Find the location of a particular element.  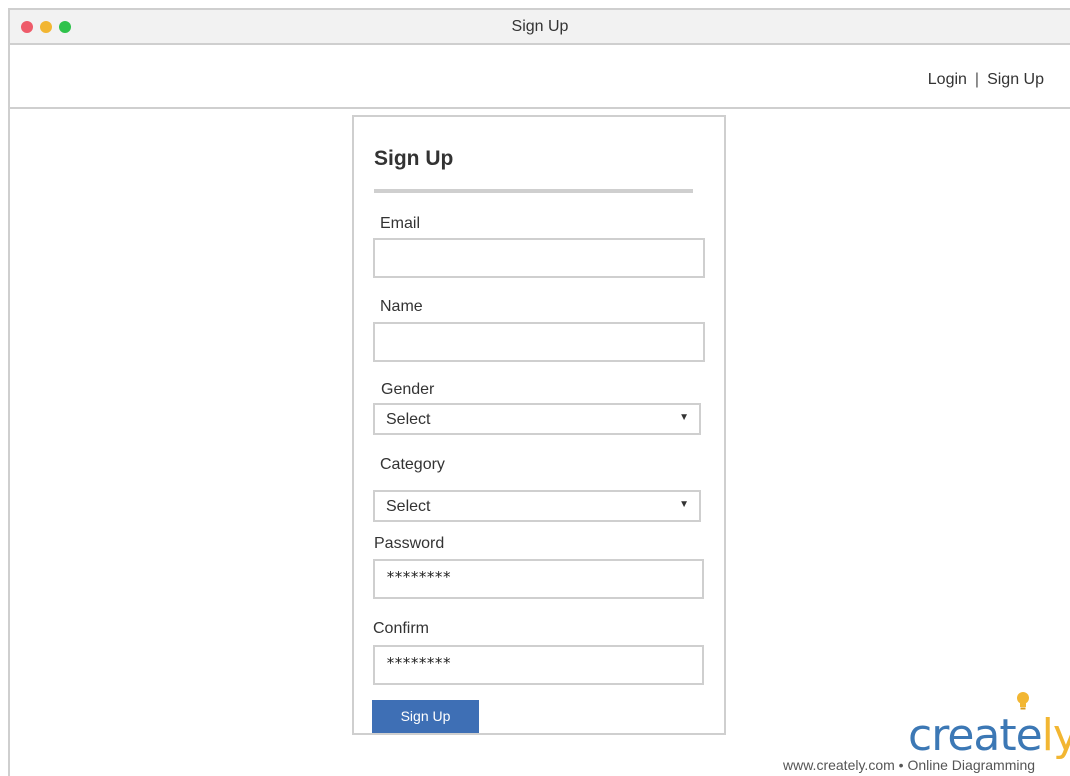

gender-select-value: Select is located at coordinates (408, 419).